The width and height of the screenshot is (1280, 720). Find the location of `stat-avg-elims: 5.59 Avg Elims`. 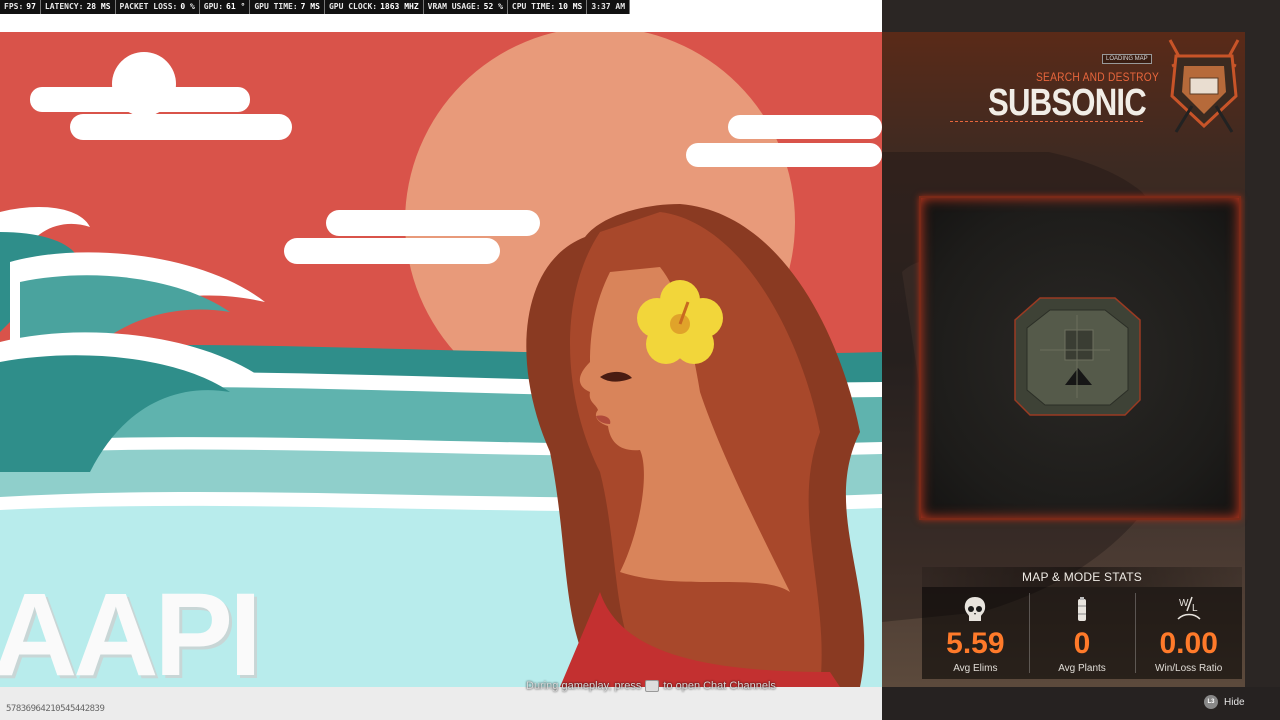

stat-avg-elims: 5.59 Avg Elims is located at coordinates (975, 633).